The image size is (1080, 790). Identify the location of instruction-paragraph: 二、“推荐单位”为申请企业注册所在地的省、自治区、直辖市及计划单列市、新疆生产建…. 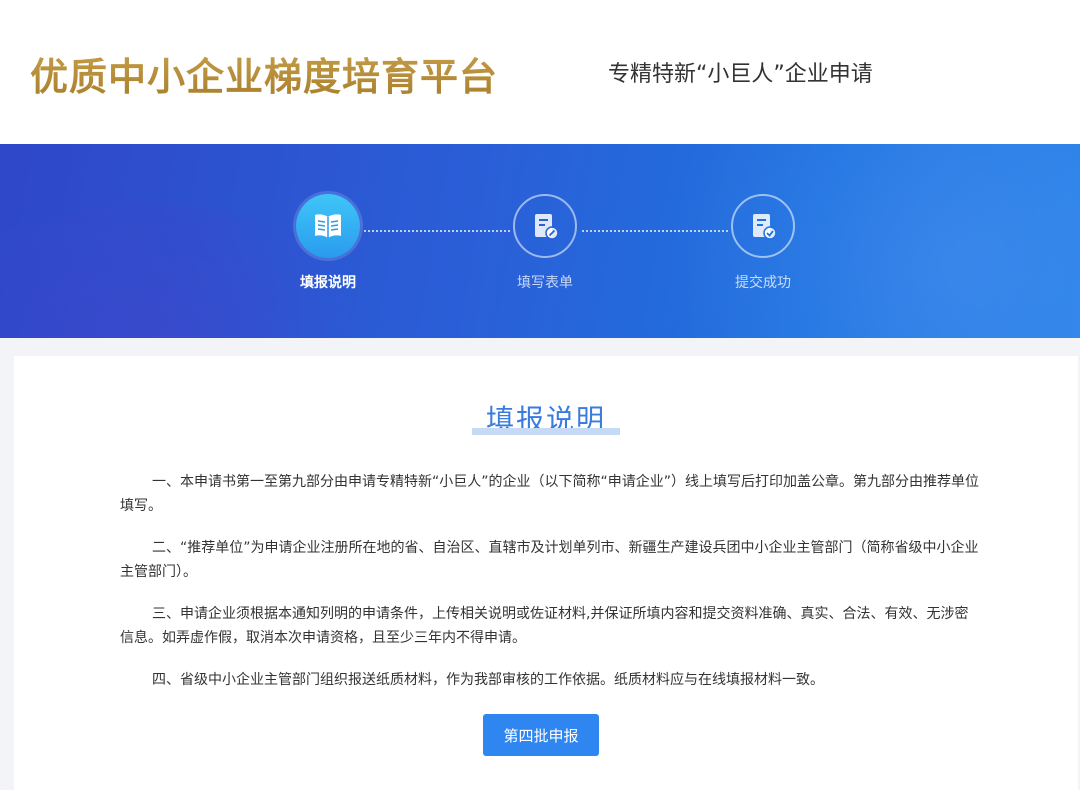
(549, 560).